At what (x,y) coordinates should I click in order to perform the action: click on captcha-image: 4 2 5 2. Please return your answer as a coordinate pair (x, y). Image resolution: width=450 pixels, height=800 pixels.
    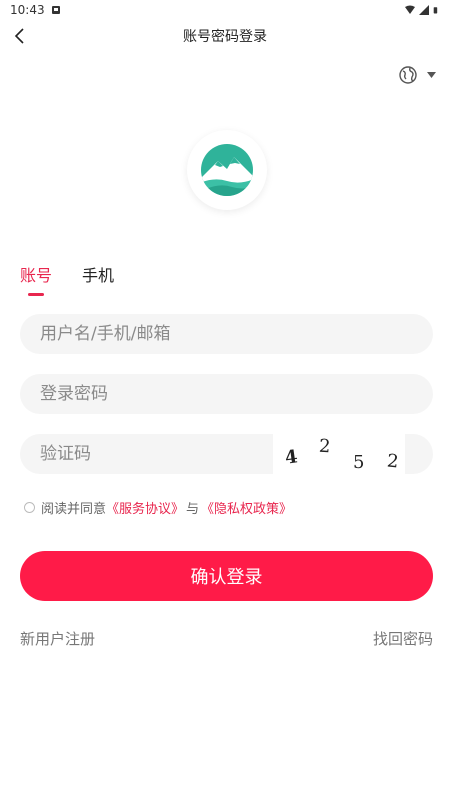
    Looking at the image, I should click on (339, 454).